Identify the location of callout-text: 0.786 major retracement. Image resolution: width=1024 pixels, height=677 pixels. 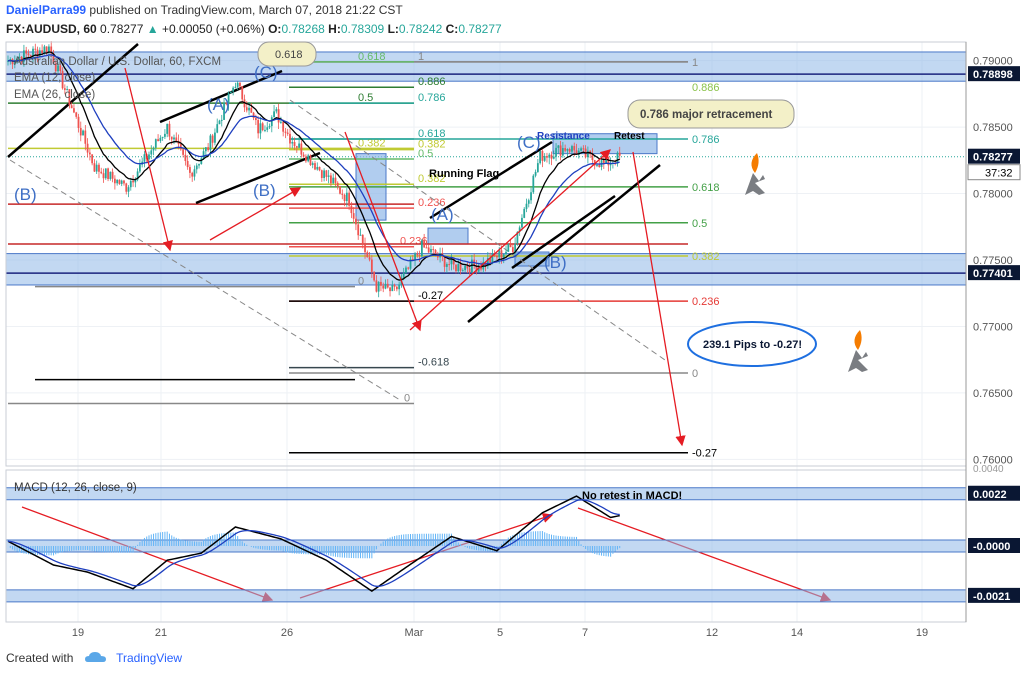
(706, 115).